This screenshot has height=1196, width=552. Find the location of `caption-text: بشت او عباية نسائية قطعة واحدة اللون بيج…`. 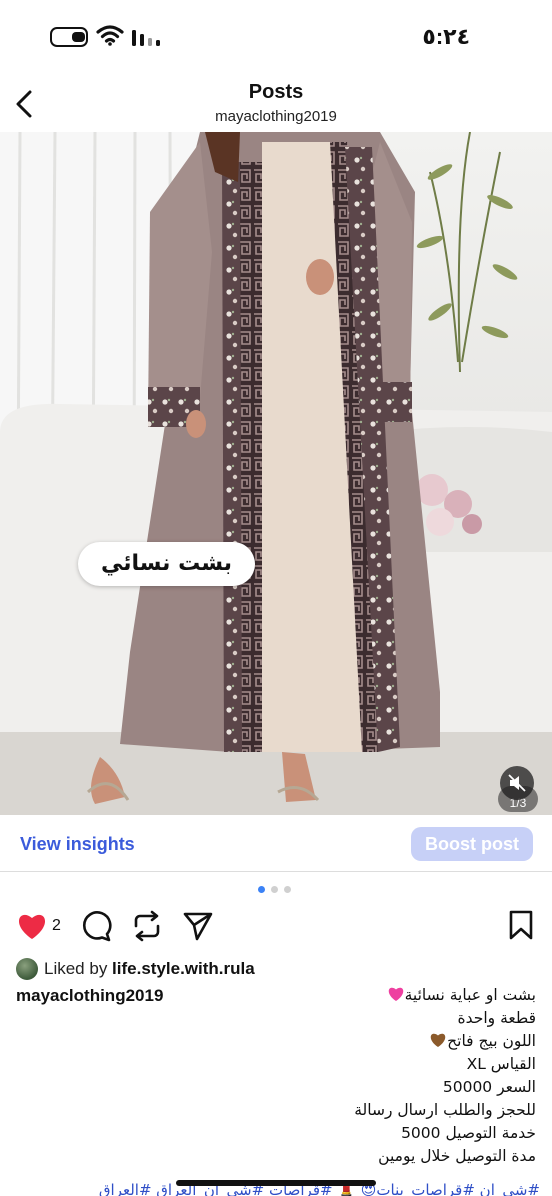

caption-text: بشت او عباية نسائية قطعة واحدة اللون بيج… is located at coordinates (406, 1076).